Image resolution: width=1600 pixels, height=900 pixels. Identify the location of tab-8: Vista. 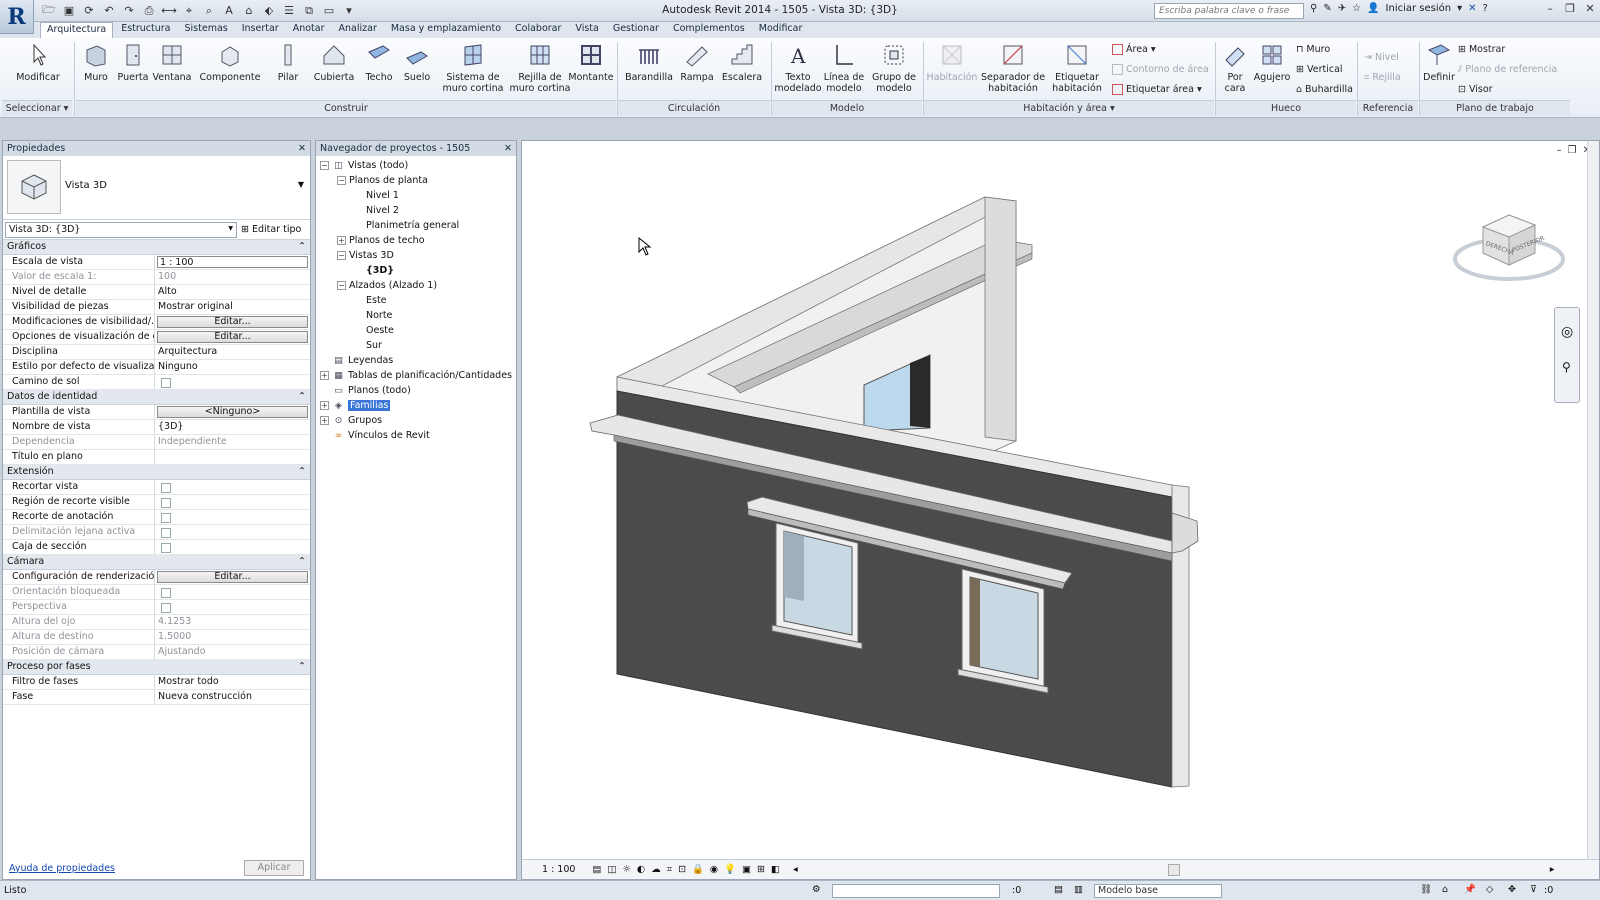
(586, 30).